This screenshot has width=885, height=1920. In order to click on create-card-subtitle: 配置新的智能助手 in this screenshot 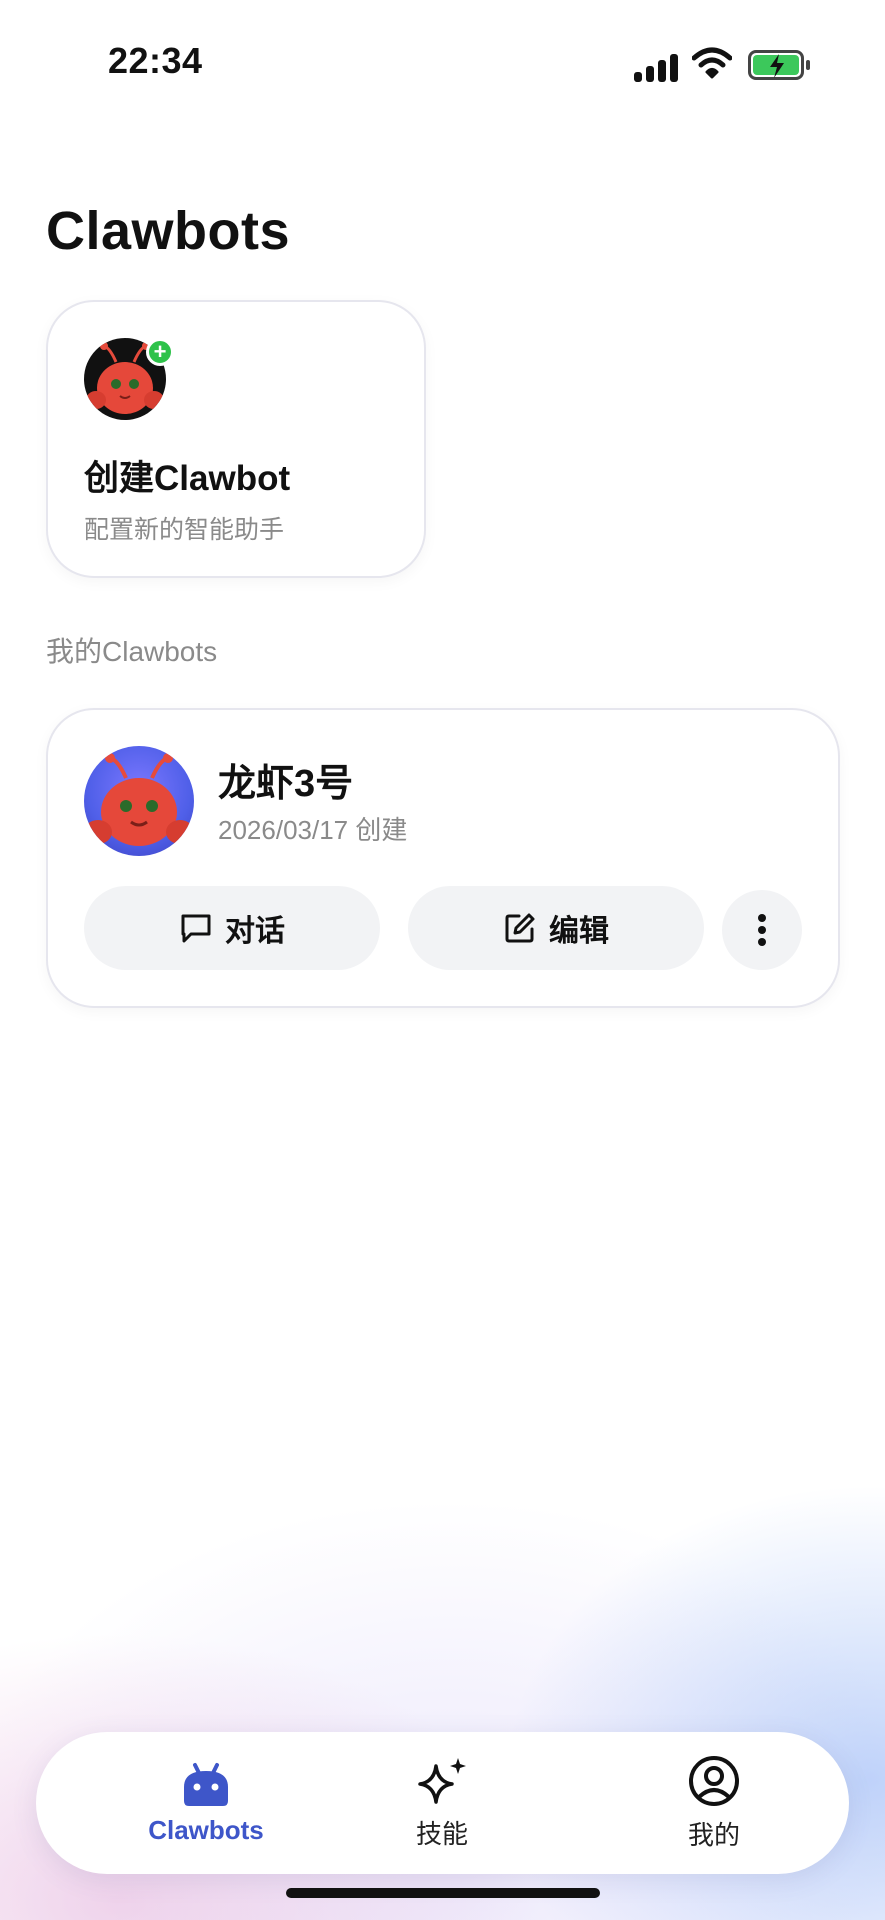, I will do `click(184, 530)`.